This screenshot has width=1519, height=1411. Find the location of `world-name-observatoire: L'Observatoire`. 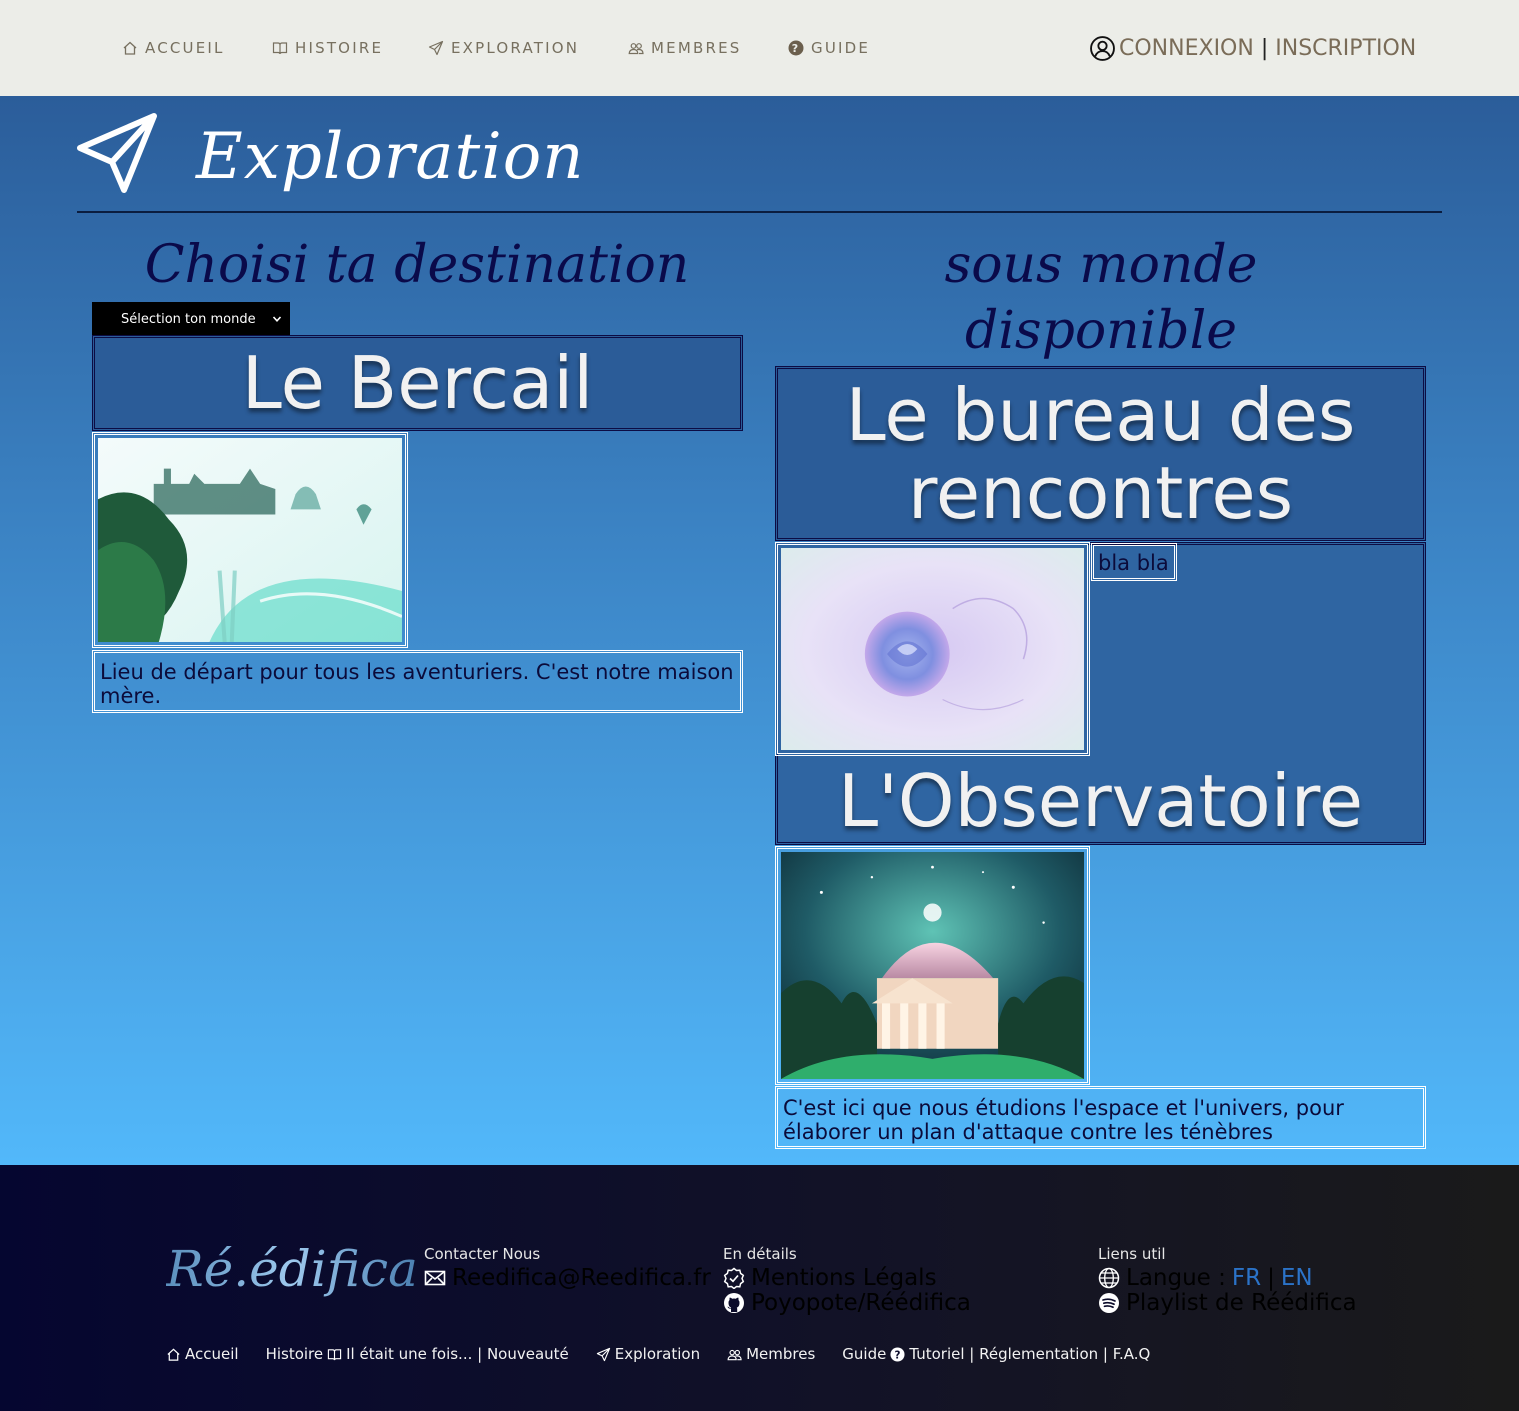

world-name-observatoire: L'Observatoire is located at coordinates (1100, 801).